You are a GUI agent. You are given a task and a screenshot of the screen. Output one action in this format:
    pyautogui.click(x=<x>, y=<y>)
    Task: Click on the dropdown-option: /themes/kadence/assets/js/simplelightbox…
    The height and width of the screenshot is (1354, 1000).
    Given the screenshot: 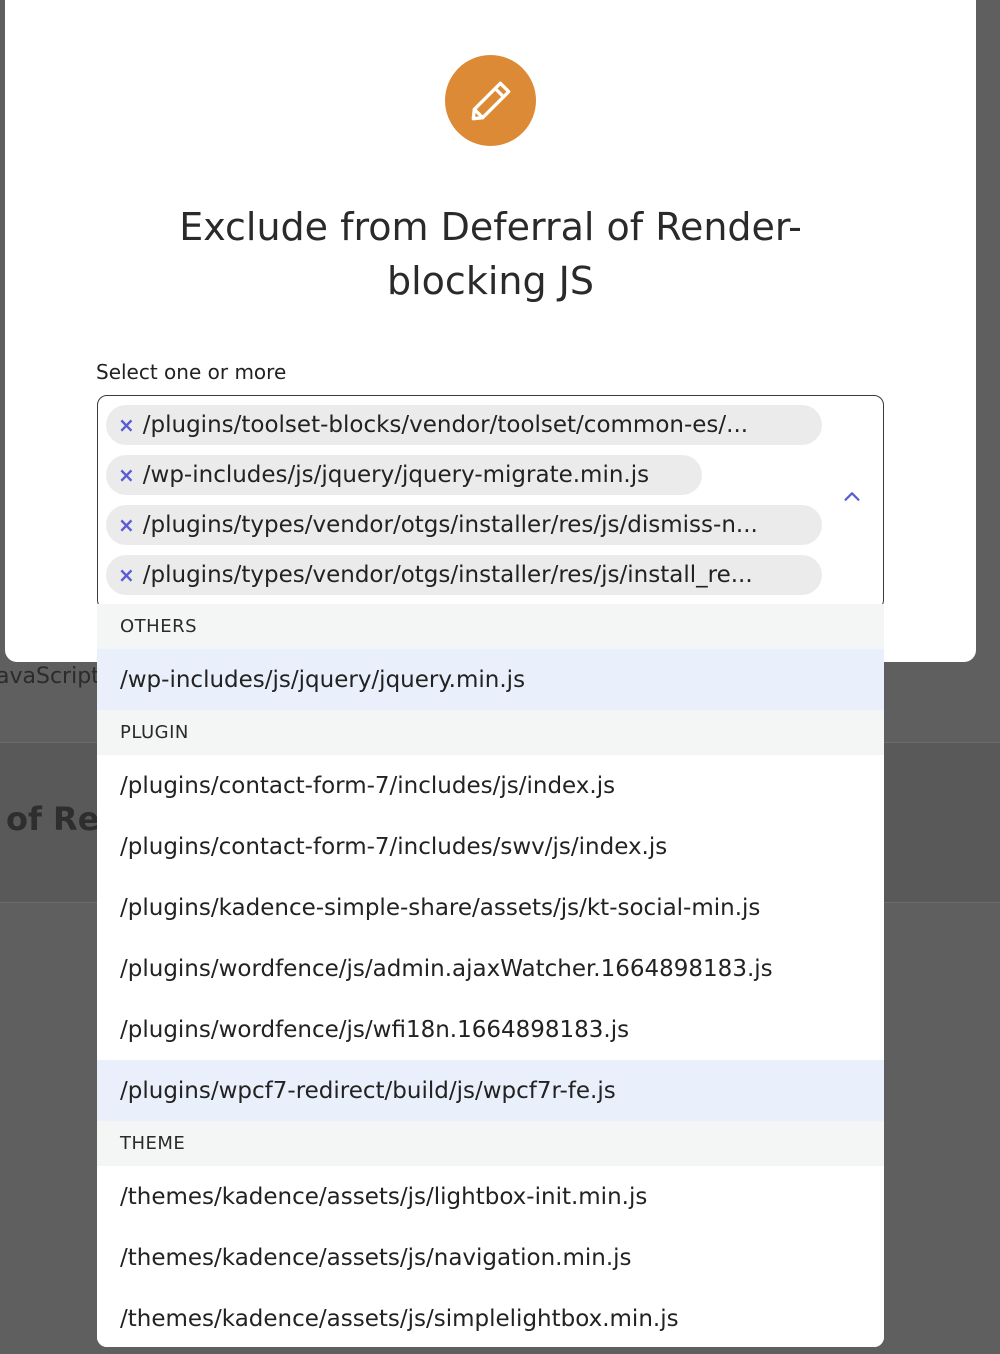 What is the action you would take?
    pyautogui.click(x=490, y=1317)
    